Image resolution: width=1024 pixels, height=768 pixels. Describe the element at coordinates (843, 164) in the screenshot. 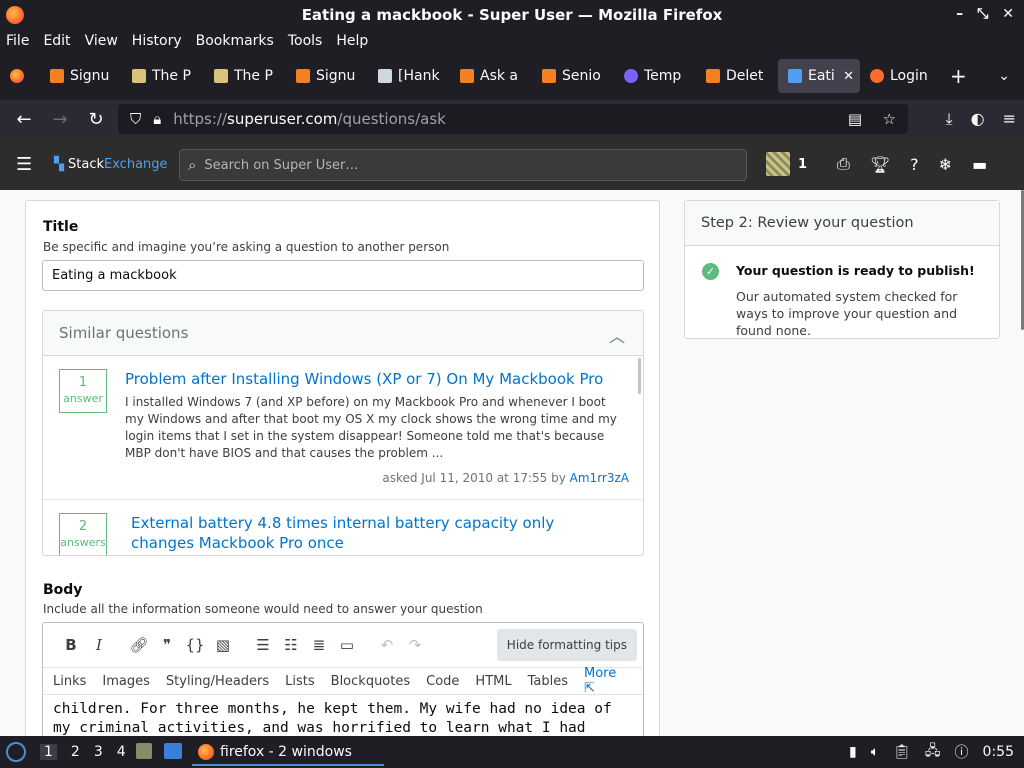

I see `inbox-icon: ⎙` at that location.